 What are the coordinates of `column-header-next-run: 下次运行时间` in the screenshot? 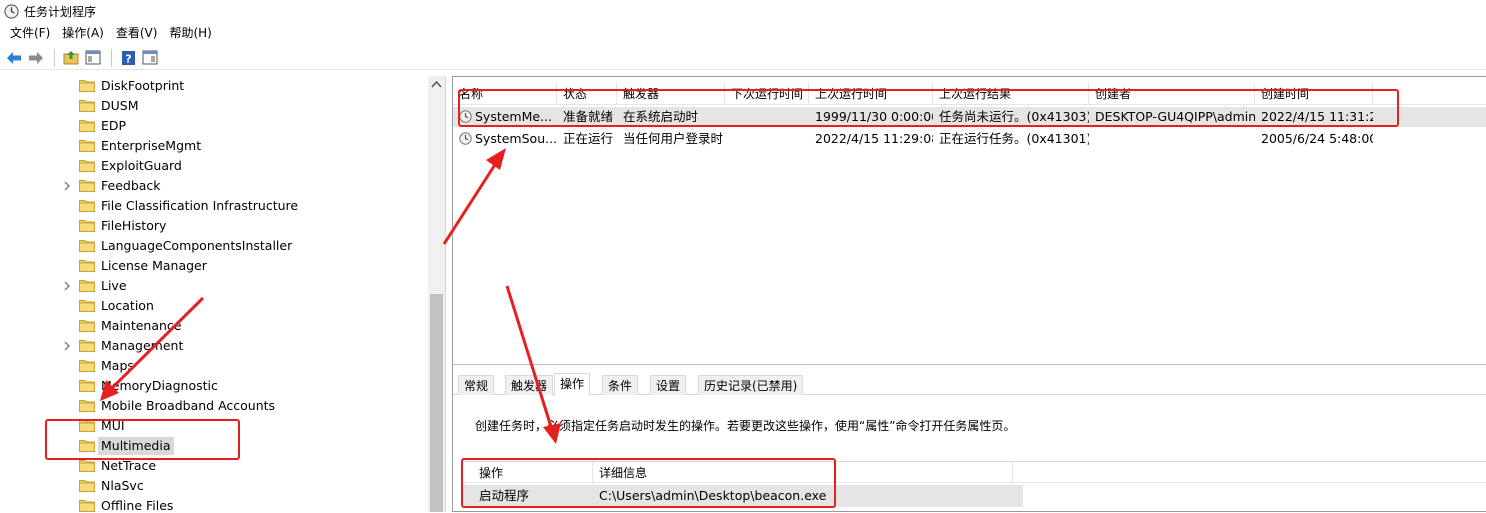 It's located at (767, 94).